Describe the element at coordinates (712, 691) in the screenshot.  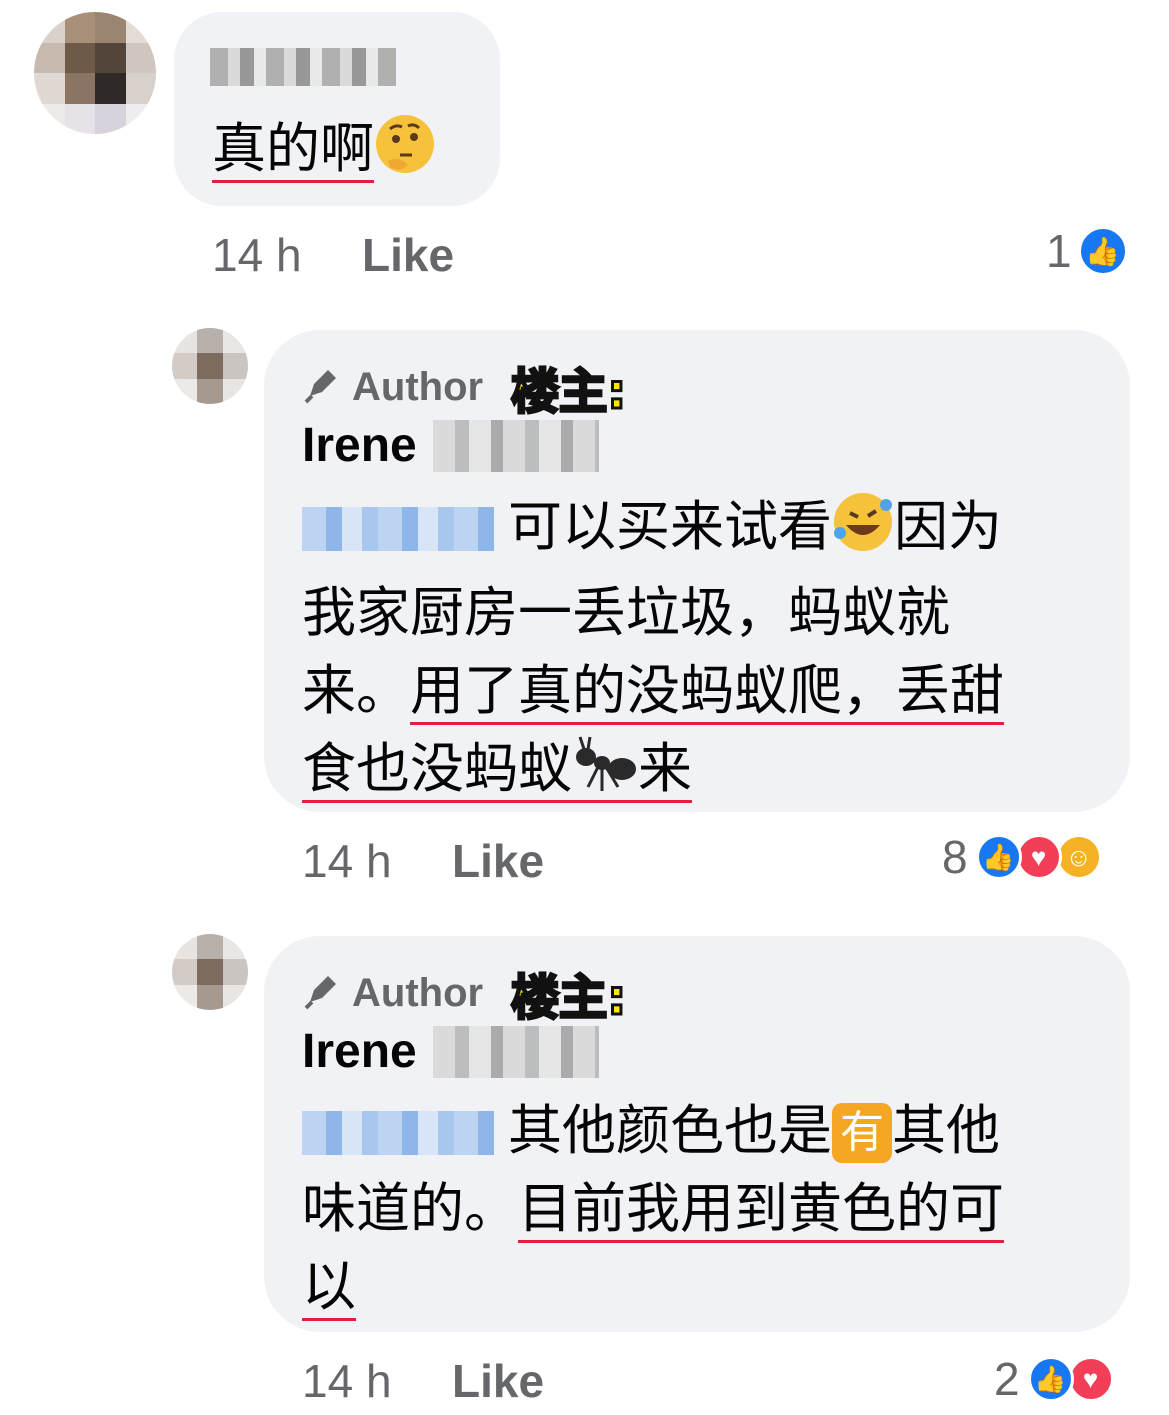
I see `reply-line: 来。用了真的没蚂蚁爬，丢甜` at that location.